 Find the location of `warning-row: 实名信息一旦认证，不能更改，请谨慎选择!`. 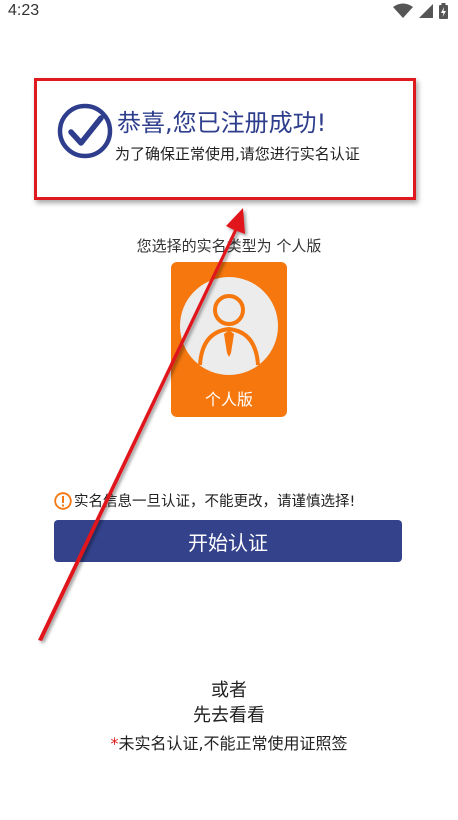

warning-row: 实名信息一旦认证，不能更改，请谨慎选择! is located at coordinates (204, 500).